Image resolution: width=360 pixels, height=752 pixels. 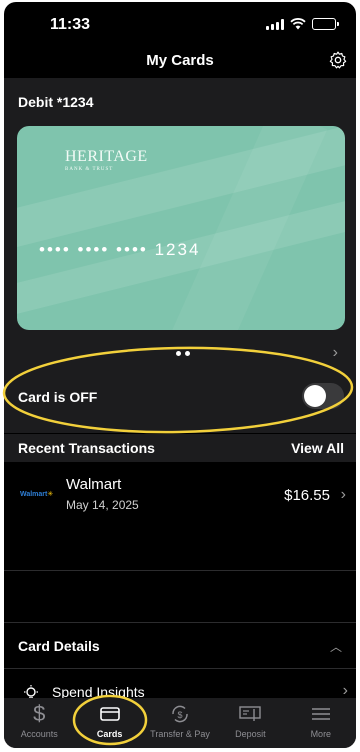 I want to click on card-number: •••• •••• •••• 1234, so click(x=120, y=249).